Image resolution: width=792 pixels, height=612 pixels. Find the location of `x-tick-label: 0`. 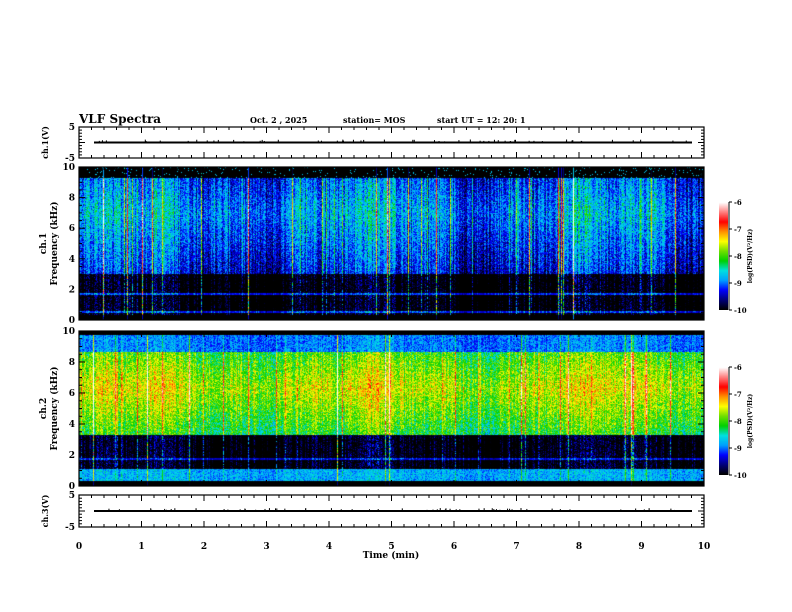

x-tick-label: 0 is located at coordinates (79, 547).